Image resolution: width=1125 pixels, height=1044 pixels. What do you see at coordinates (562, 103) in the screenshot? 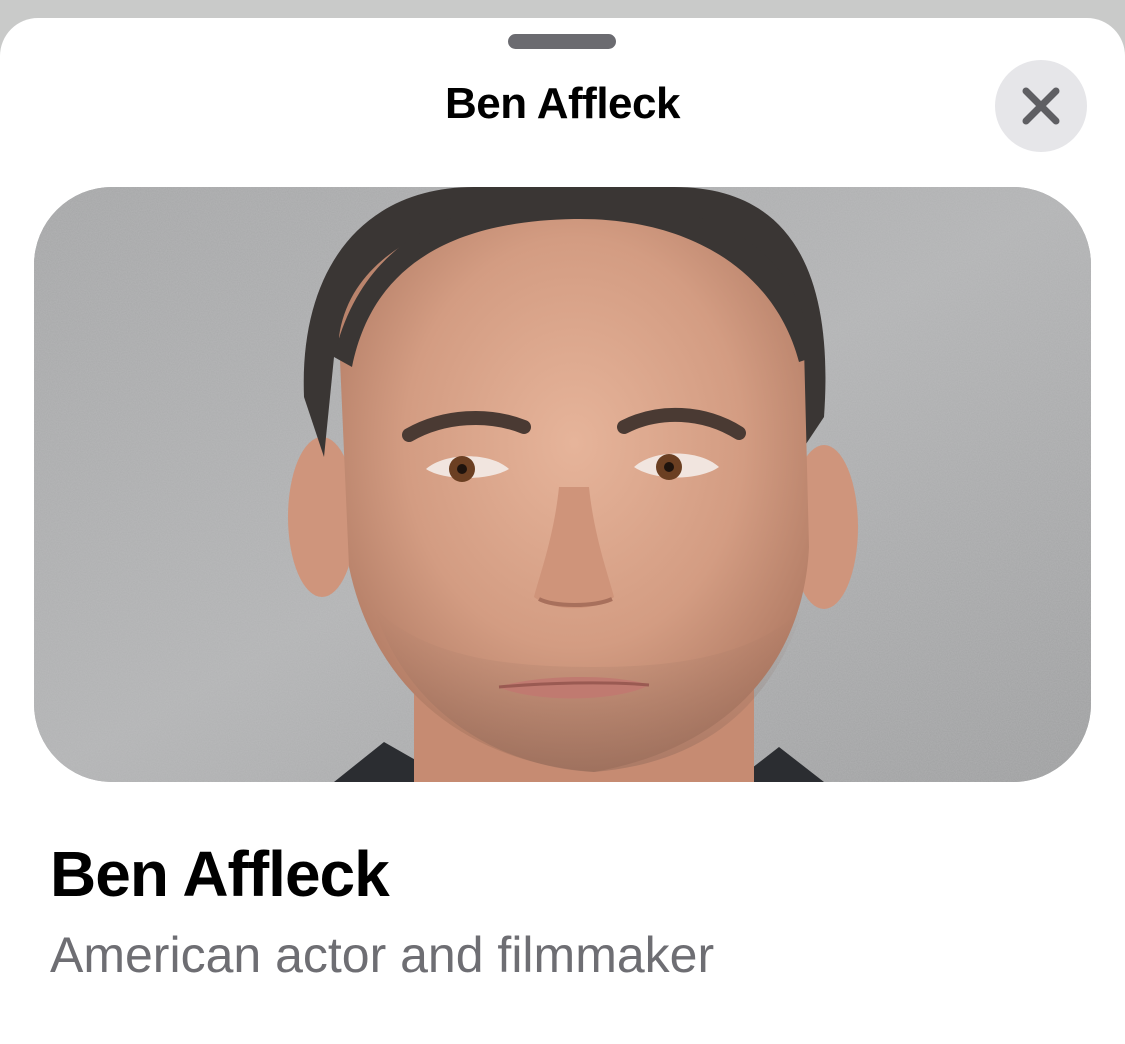
I see `sheet-title: Ben Affleck` at bounding box center [562, 103].